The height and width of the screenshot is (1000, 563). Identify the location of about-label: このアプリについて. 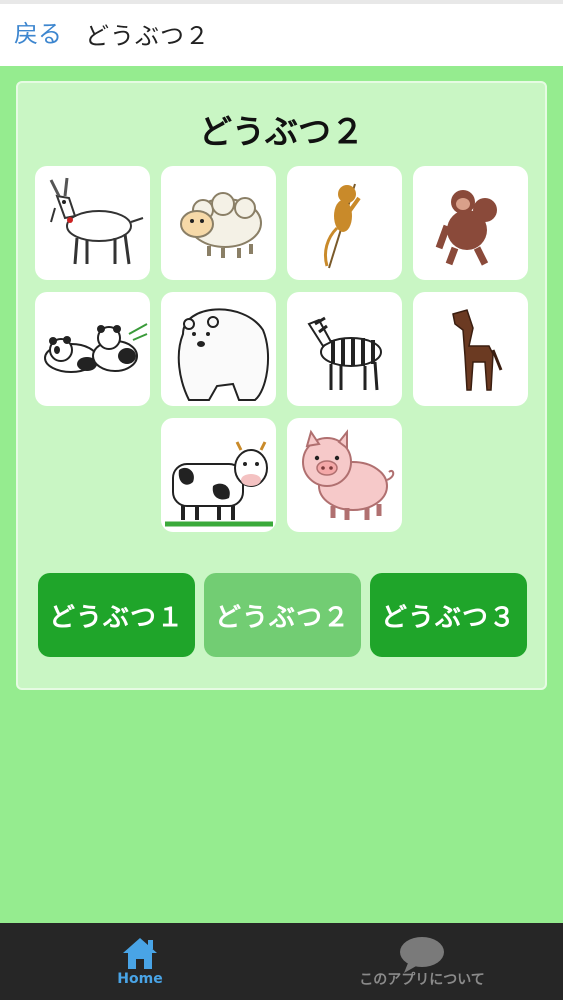
(422, 980).